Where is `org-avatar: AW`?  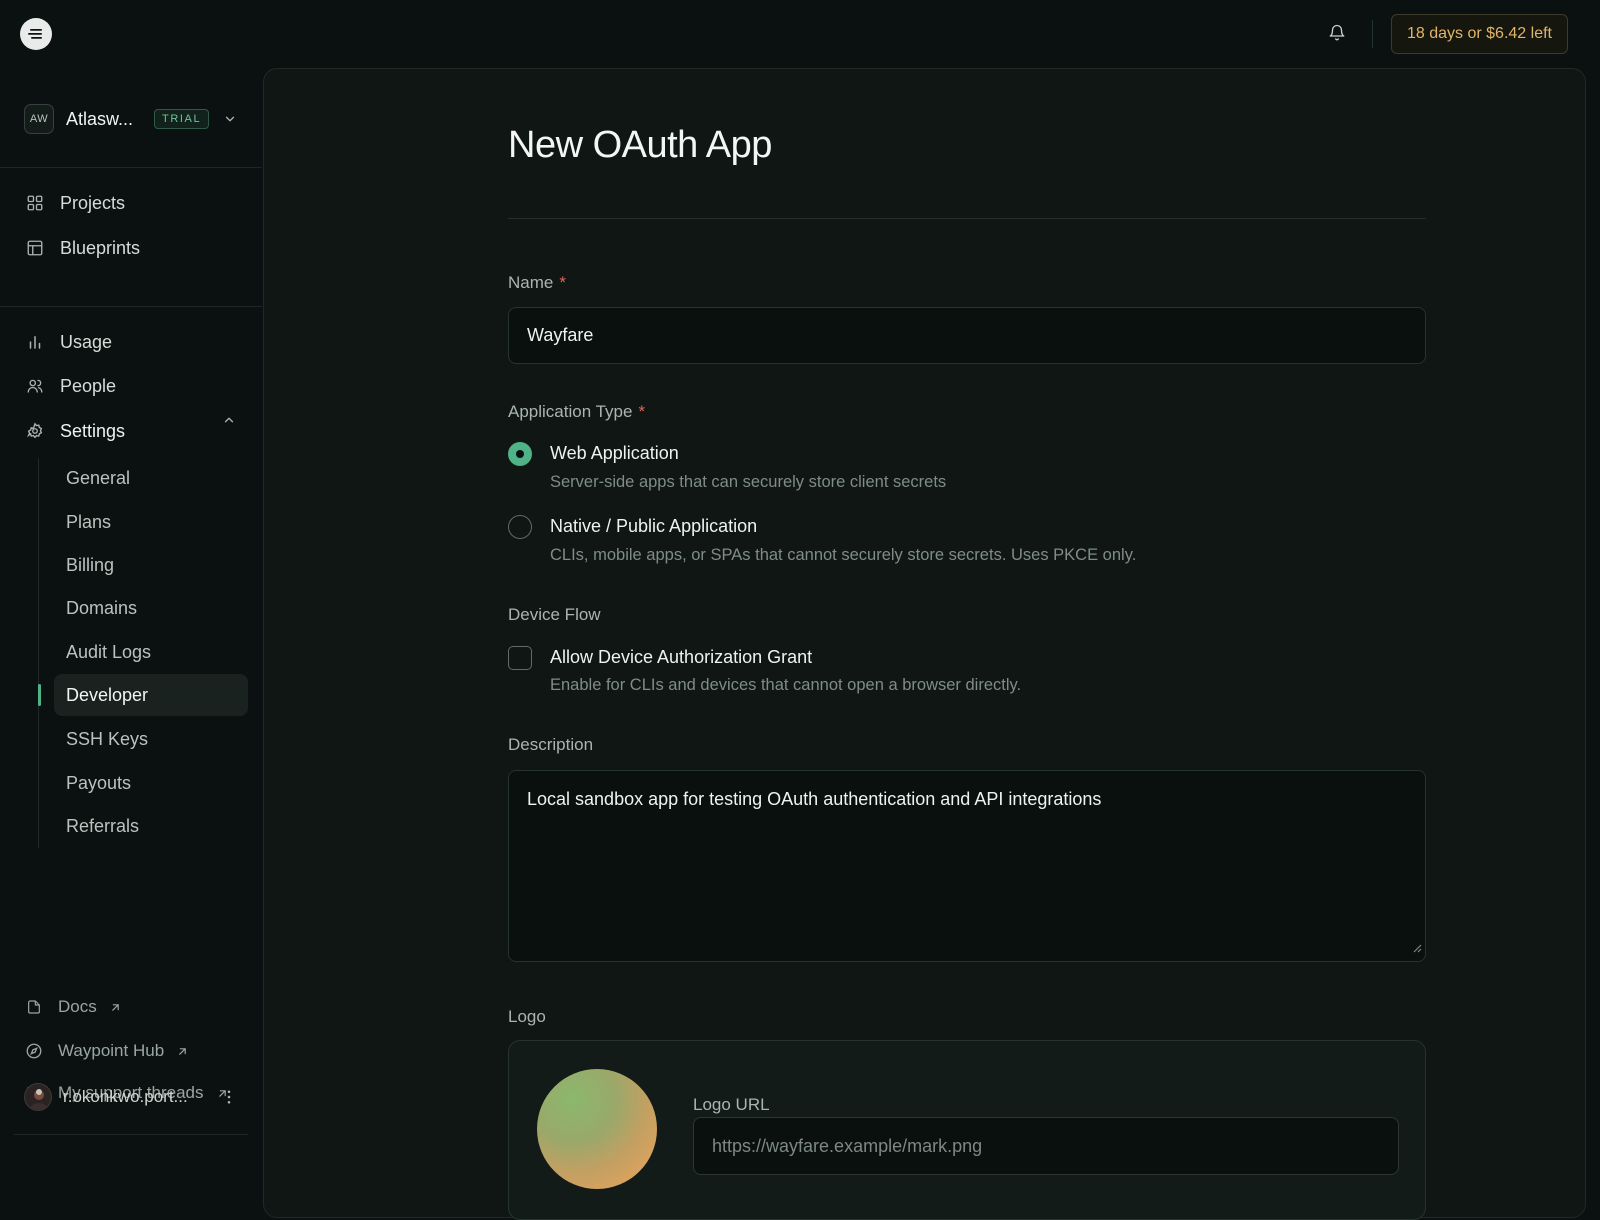 org-avatar: AW is located at coordinates (39, 119).